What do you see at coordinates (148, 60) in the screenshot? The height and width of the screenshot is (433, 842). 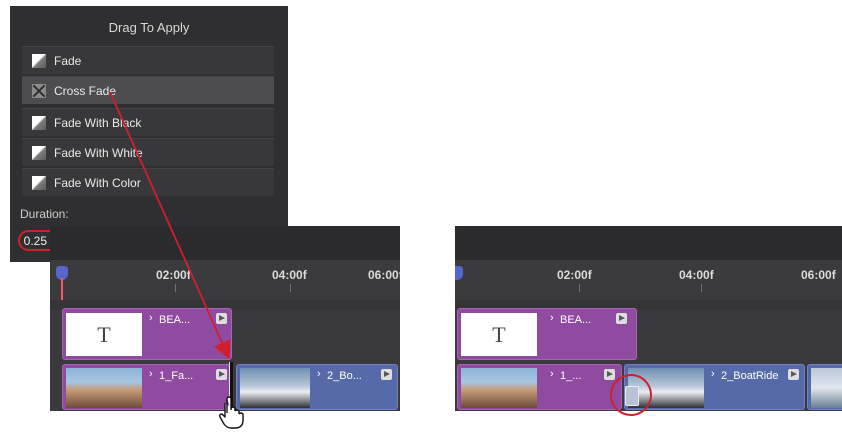 I see `transition-fade: Fade` at bounding box center [148, 60].